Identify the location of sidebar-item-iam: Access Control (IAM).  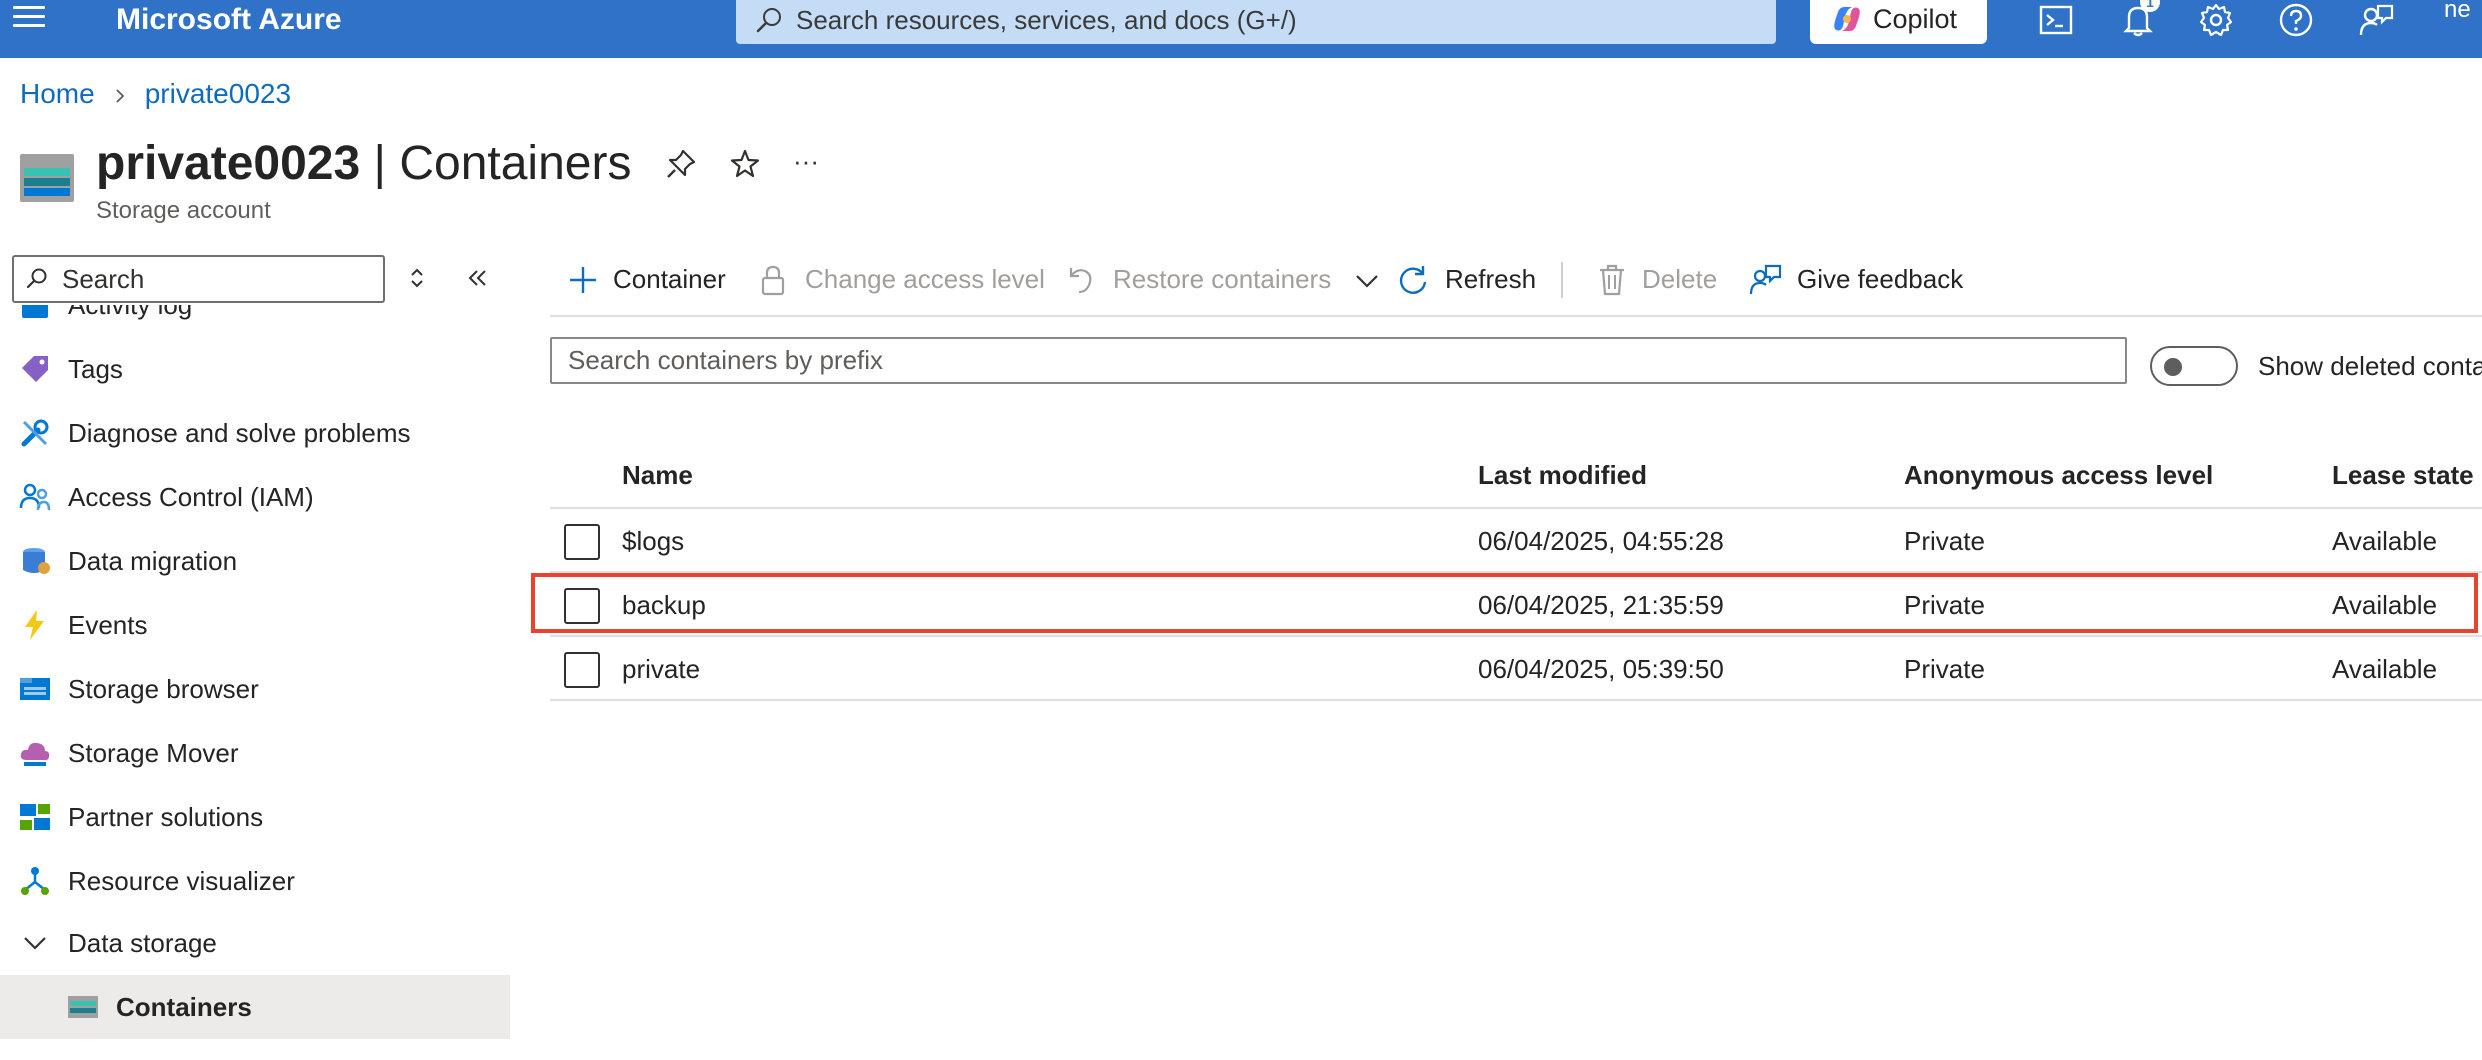
(255, 497).